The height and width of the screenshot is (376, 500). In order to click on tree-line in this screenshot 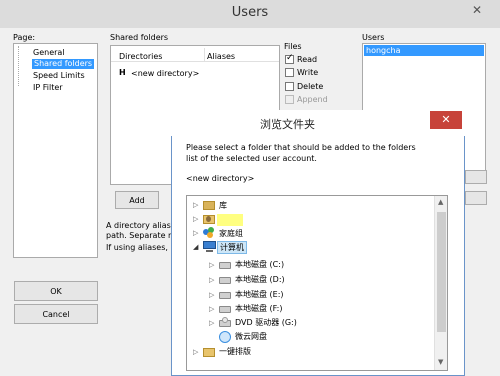, I will do `click(18, 66)`.